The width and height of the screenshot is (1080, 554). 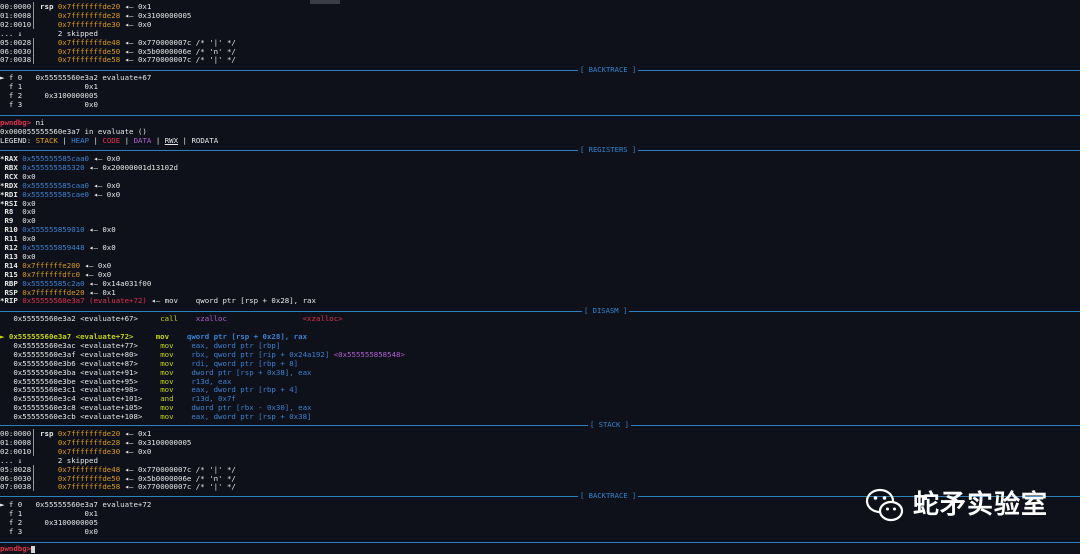 I want to click on register-pointer: 0x555555859448, so click(x=53, y=247).